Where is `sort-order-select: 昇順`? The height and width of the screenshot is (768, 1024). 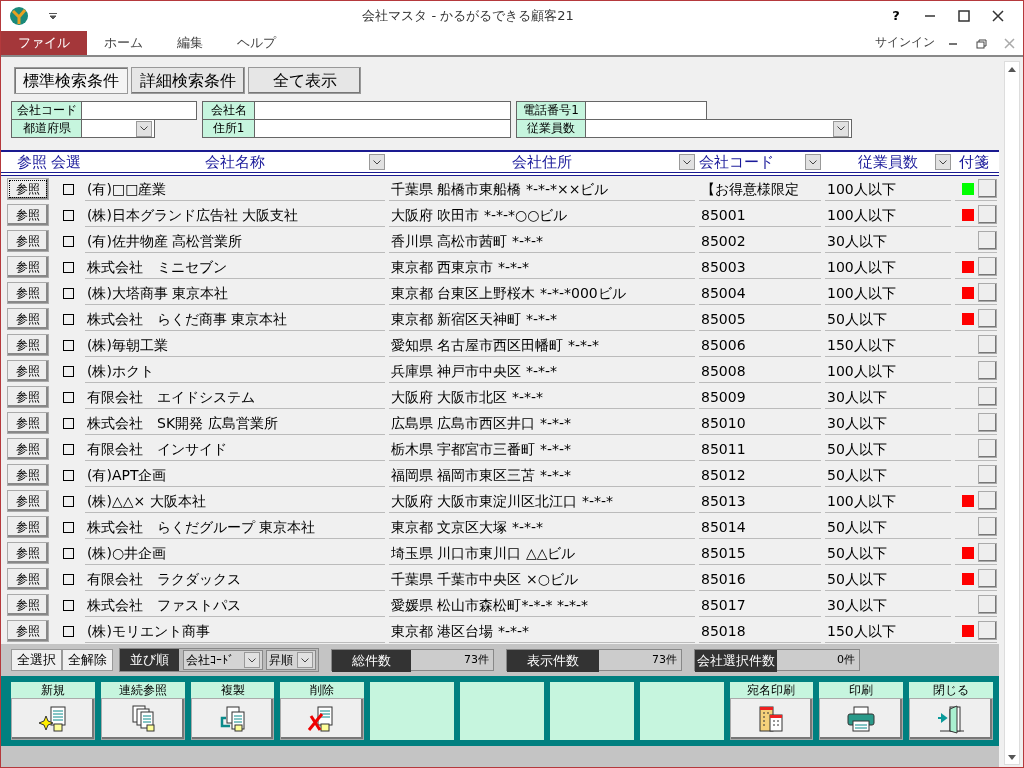 sort-order-select: 昇順 is located at coordinates (291, 660).